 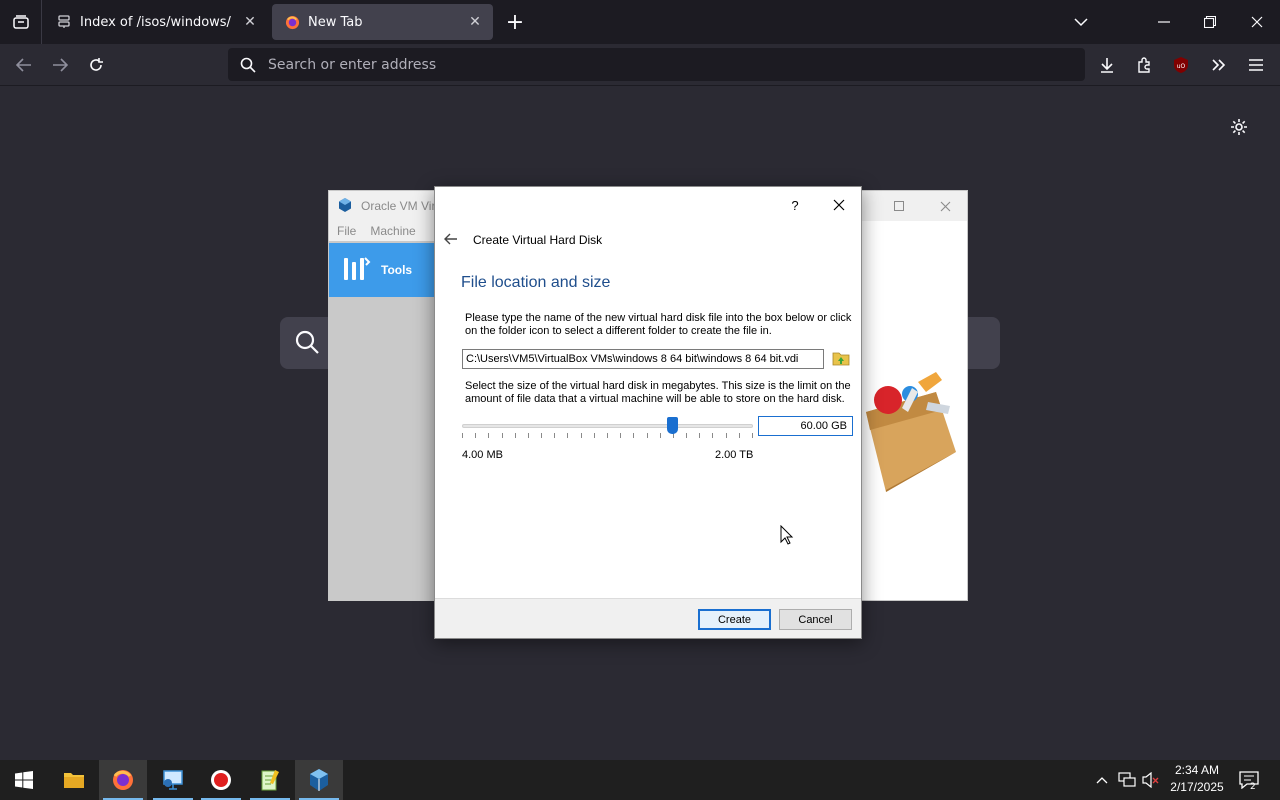 What do you see at coordinates (345, 206) in the screenshot?
I see `virtualbox-logo-icon` at bounding box center [345, 206].